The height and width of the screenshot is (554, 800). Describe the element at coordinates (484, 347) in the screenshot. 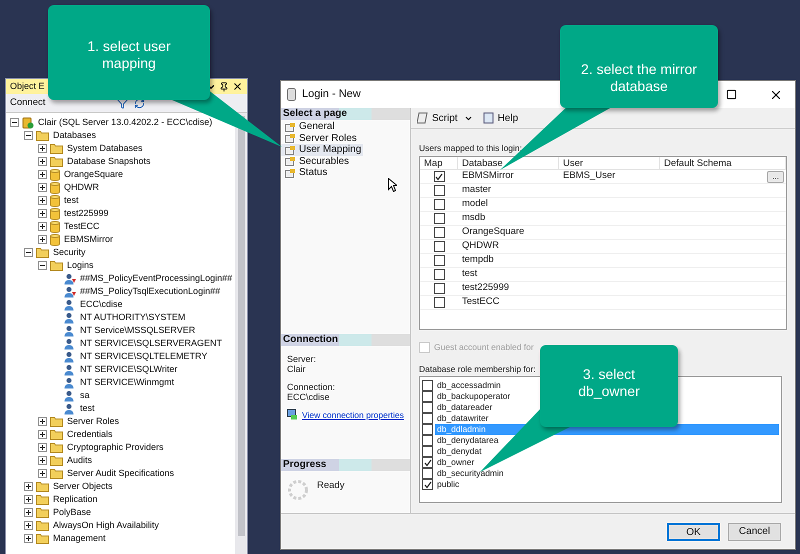

I see `guest-account-label: Guest account enabled for` at that location.